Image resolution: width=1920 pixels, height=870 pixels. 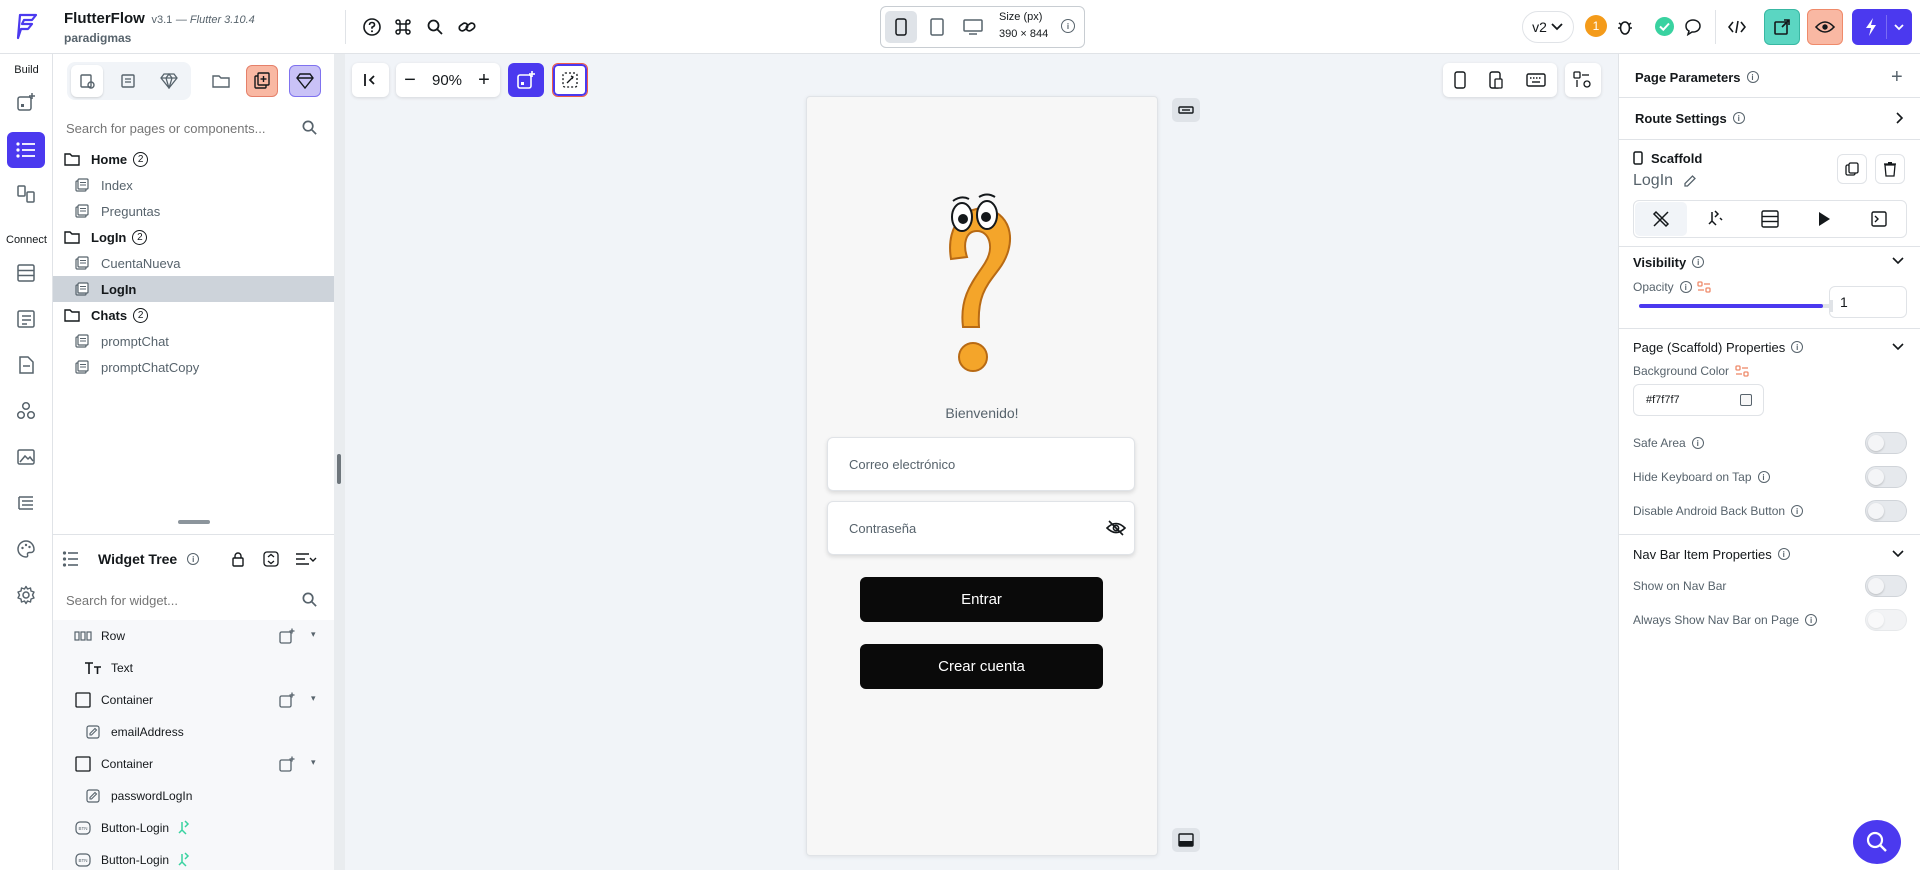 What do you see at coordinates (26, 457) in the screenshot?
I see `media-assets-icon` at bounding box center [26, 457].